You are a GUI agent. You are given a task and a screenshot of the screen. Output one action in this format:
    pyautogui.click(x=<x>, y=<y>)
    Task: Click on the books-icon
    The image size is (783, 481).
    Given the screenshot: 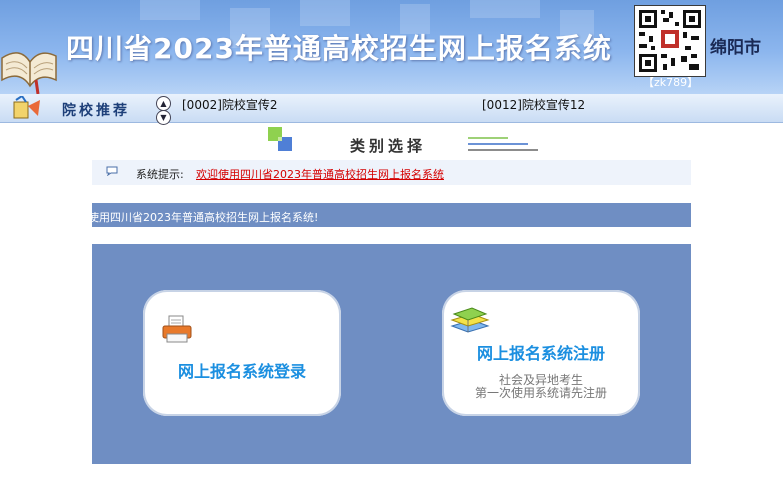 What is the action you would take?
    pyautogui.click(x=470, y=320)
    